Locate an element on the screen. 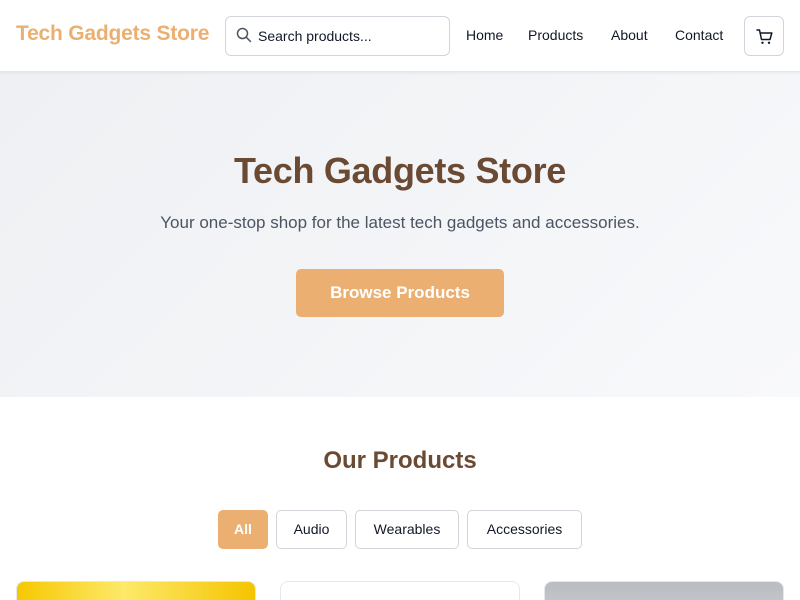  products-section-title: Our Products is located at coordinates (400, 460).